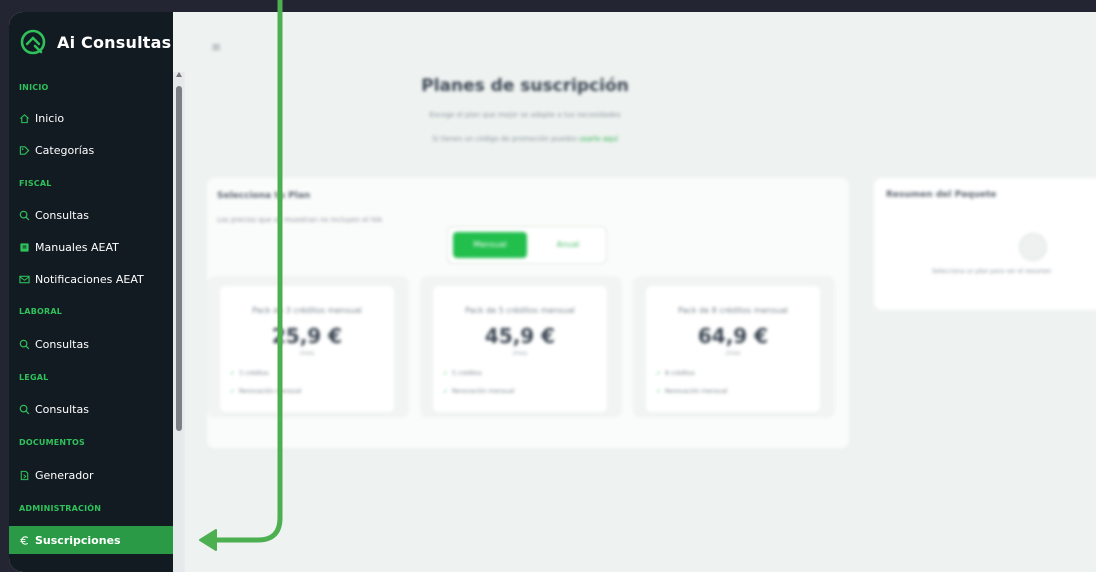  What do you see at coordinates (34, 87) in the screenshot?
I see `section-inicio: INICIO` at bounding box center [34, 87].